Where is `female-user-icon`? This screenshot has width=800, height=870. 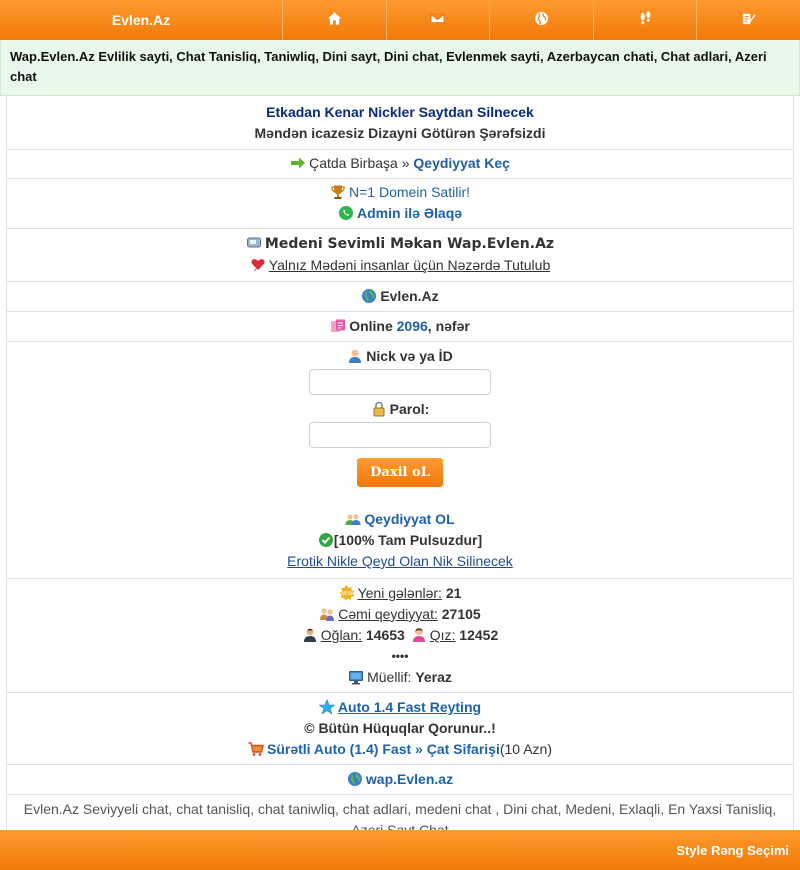
female-user-icon is located at coordinates (419, 635).